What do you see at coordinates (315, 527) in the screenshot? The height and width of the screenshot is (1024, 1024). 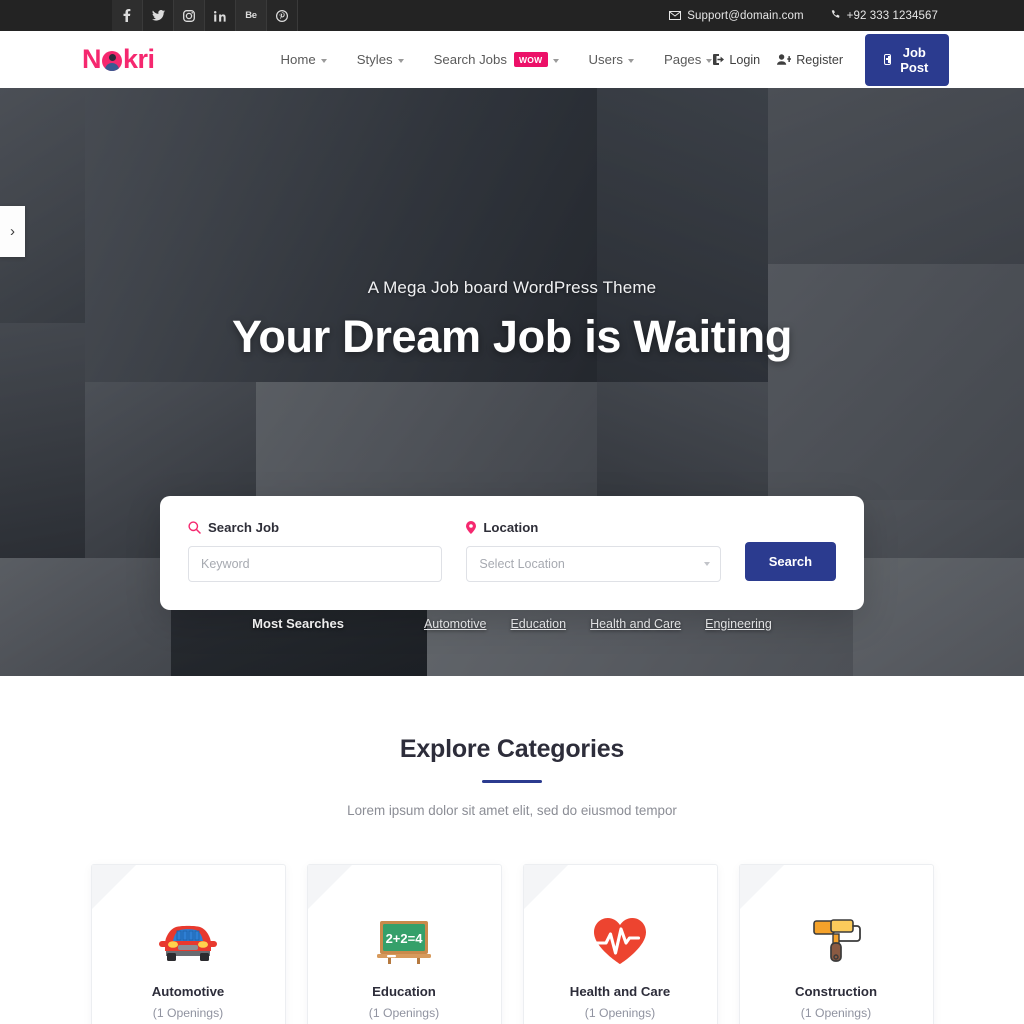 I see `search-job-label-row: Search Job` at bounding box center [315, 527].